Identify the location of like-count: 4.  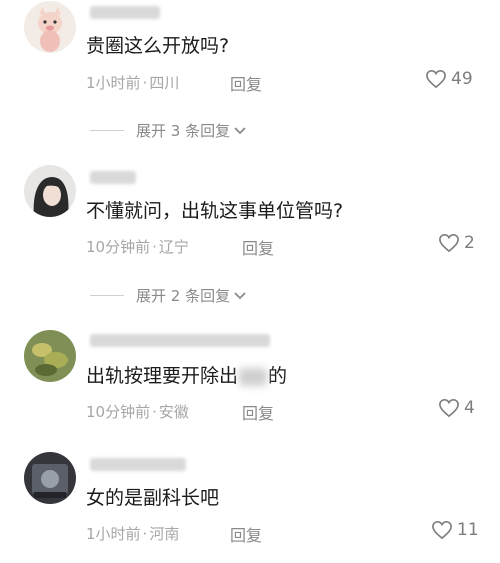
(469, 408).